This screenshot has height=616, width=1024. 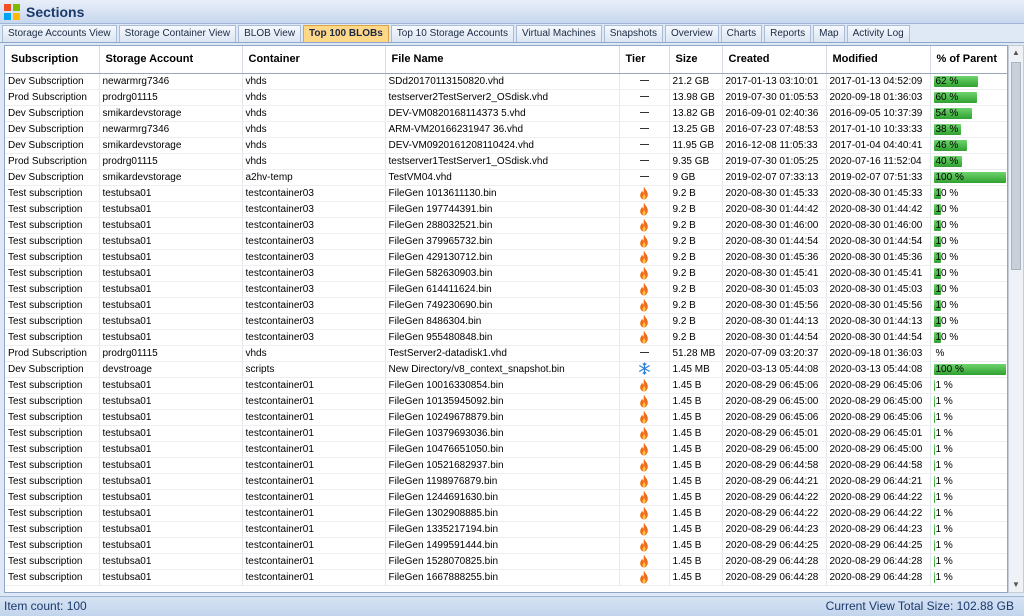 What do you see at coordinates (452, 33) in the screenshot?
I see `tab-top-10-storage-accounts: Top 10 Storage Accounts` at bounding box center [452, 33].